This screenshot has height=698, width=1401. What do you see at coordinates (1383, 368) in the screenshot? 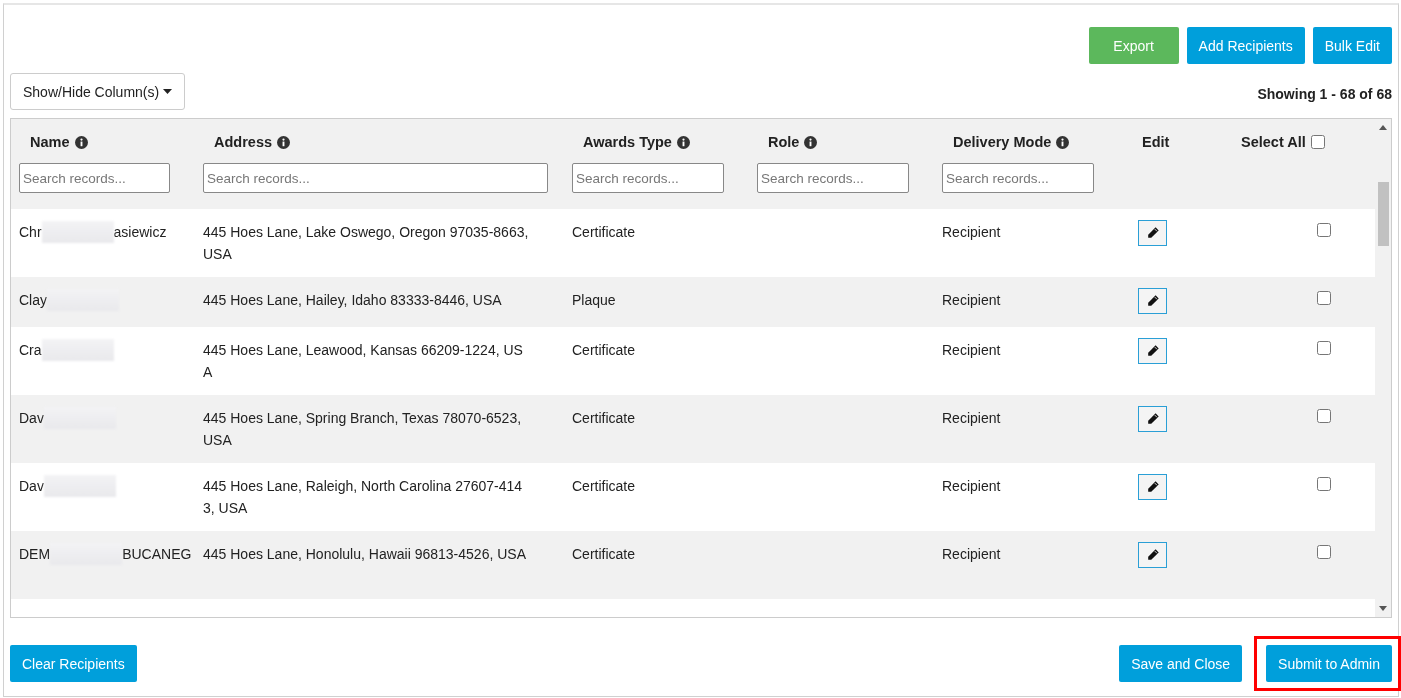
I see `scrollbar` at bounding box center [1383, 368].